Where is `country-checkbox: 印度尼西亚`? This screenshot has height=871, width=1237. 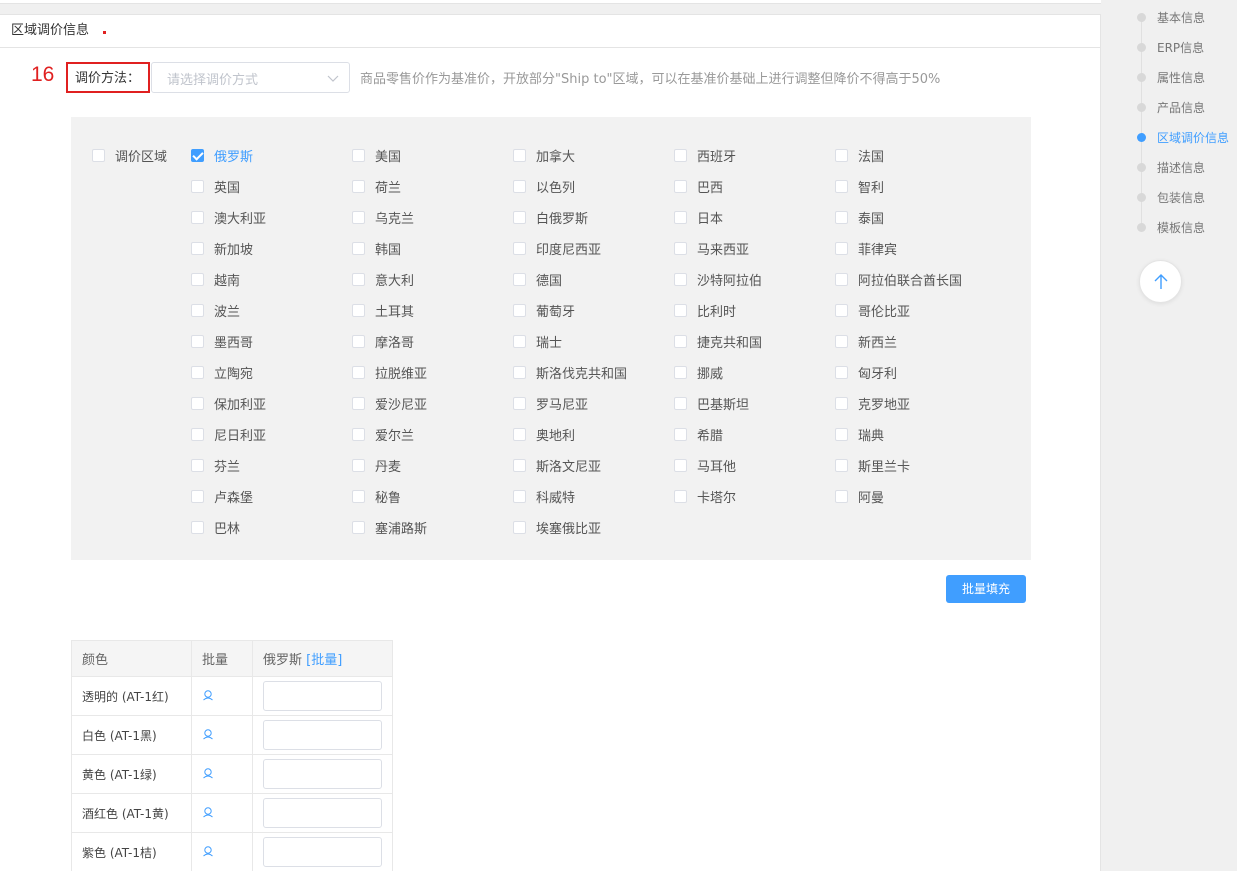
country-checkbox: 印度尼西亚 is located at coordinates (557, 248).